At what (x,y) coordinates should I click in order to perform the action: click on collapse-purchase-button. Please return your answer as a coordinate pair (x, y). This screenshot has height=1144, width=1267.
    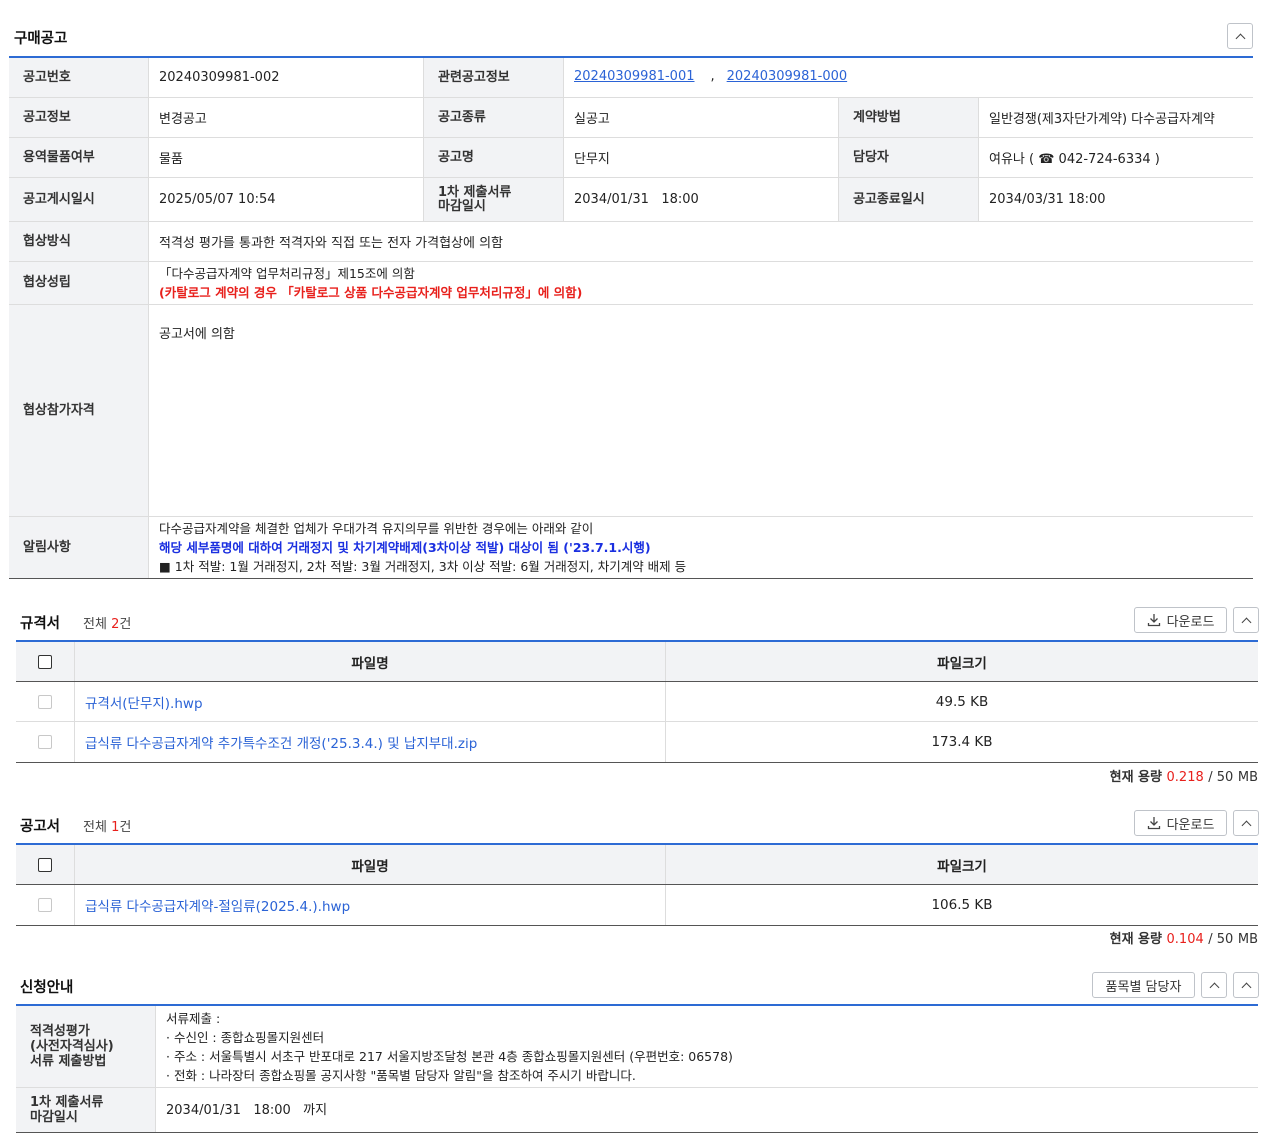
    Looking at the image, I should click on (1240, 36).